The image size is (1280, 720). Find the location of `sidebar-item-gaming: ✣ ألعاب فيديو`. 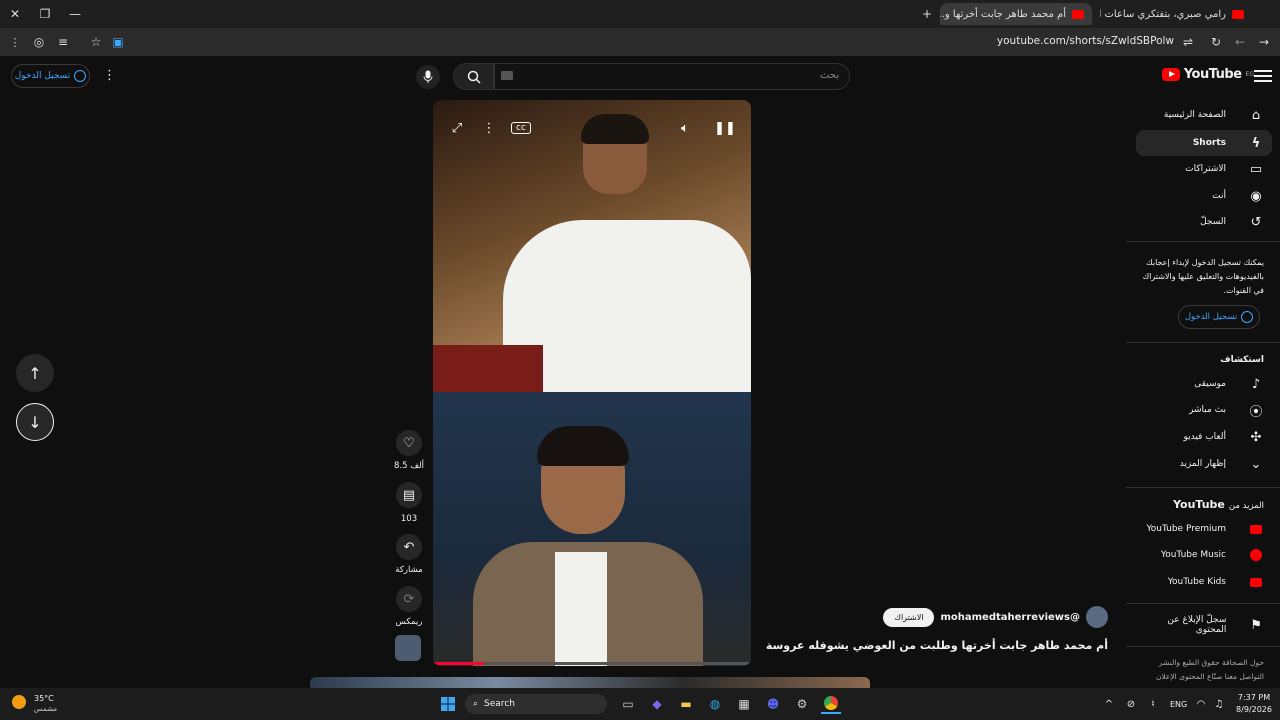

sidebar-item-gaming: ✣ ألعاب فيديو is located at coordinates (1204, 437).